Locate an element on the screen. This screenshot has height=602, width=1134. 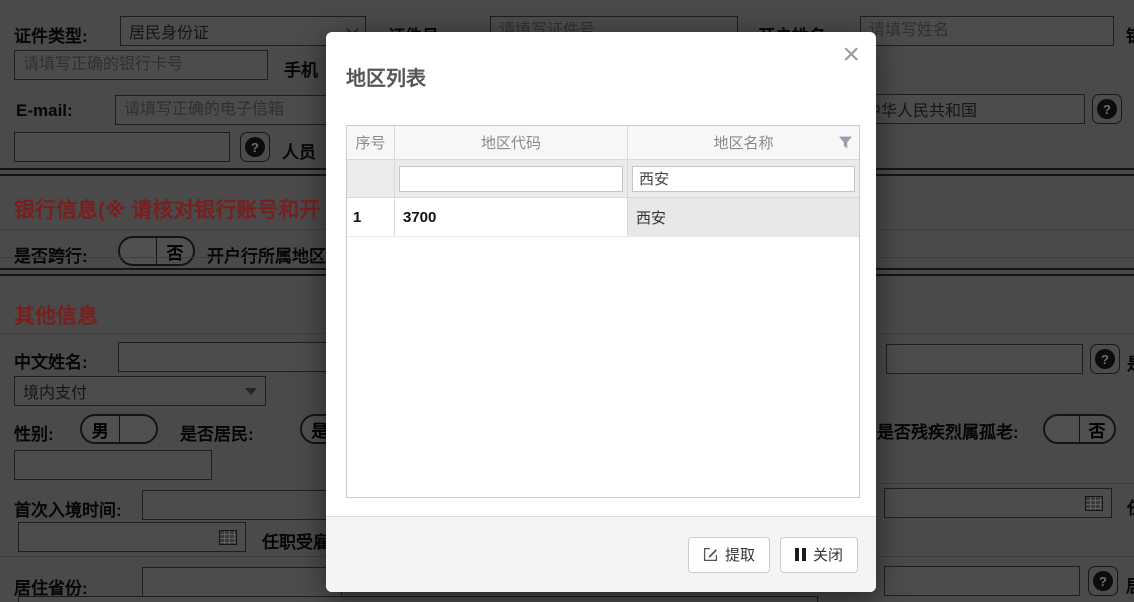
province-input is located at coordinates (242, 582).